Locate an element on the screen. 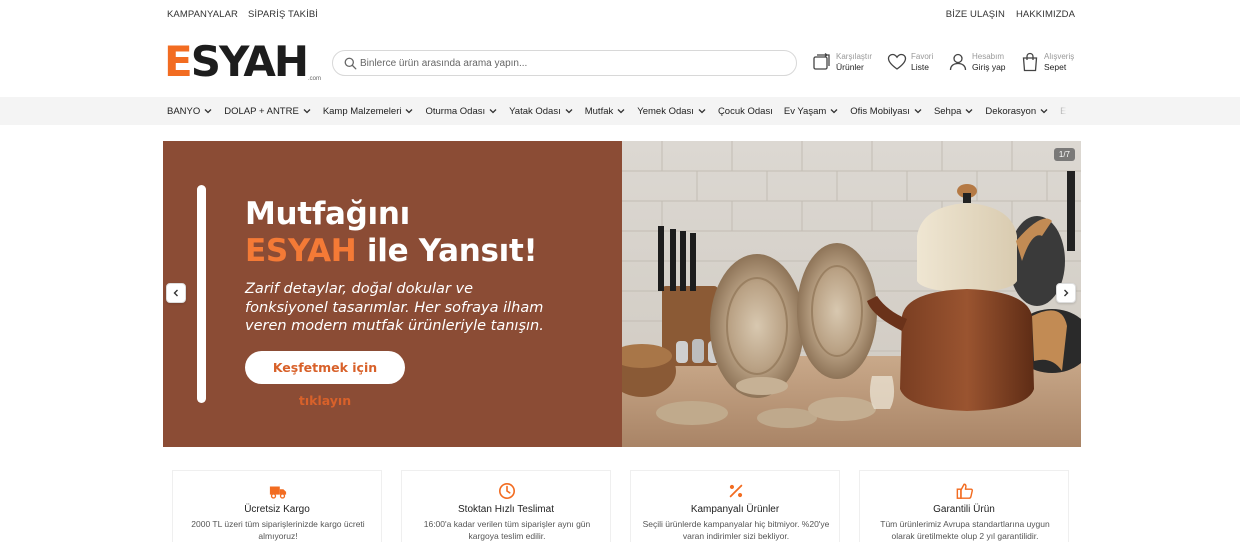  hero-next-button is located at coordinates (1066, 293).